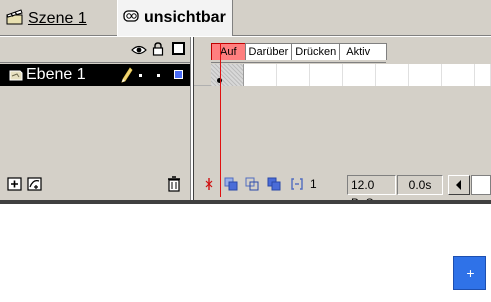  I want to click on frame-label-up: Auf, so click(228, 51).